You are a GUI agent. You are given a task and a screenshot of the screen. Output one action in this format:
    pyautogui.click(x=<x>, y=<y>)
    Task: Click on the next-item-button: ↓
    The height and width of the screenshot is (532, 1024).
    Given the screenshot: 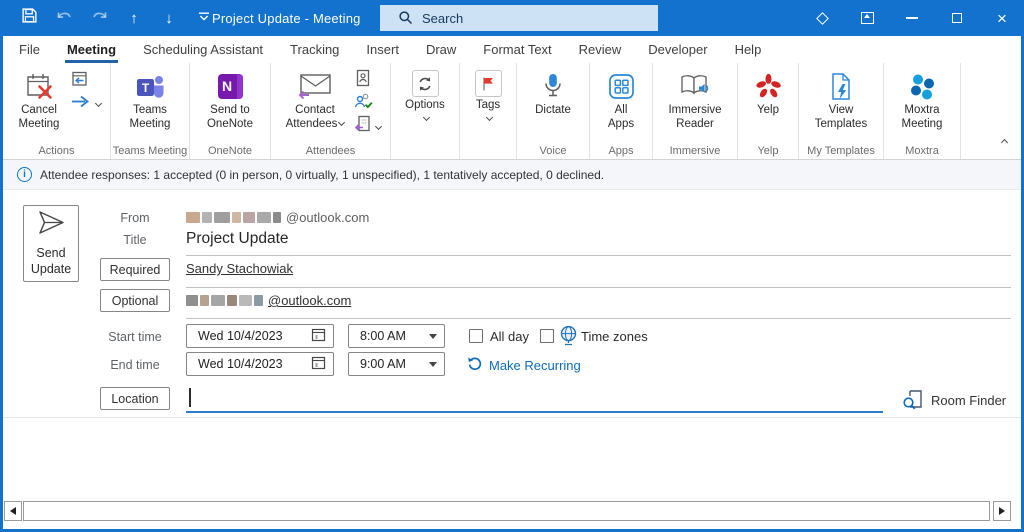 What is the action you would take?
    pyautogui.click(x=169, y=18)
    